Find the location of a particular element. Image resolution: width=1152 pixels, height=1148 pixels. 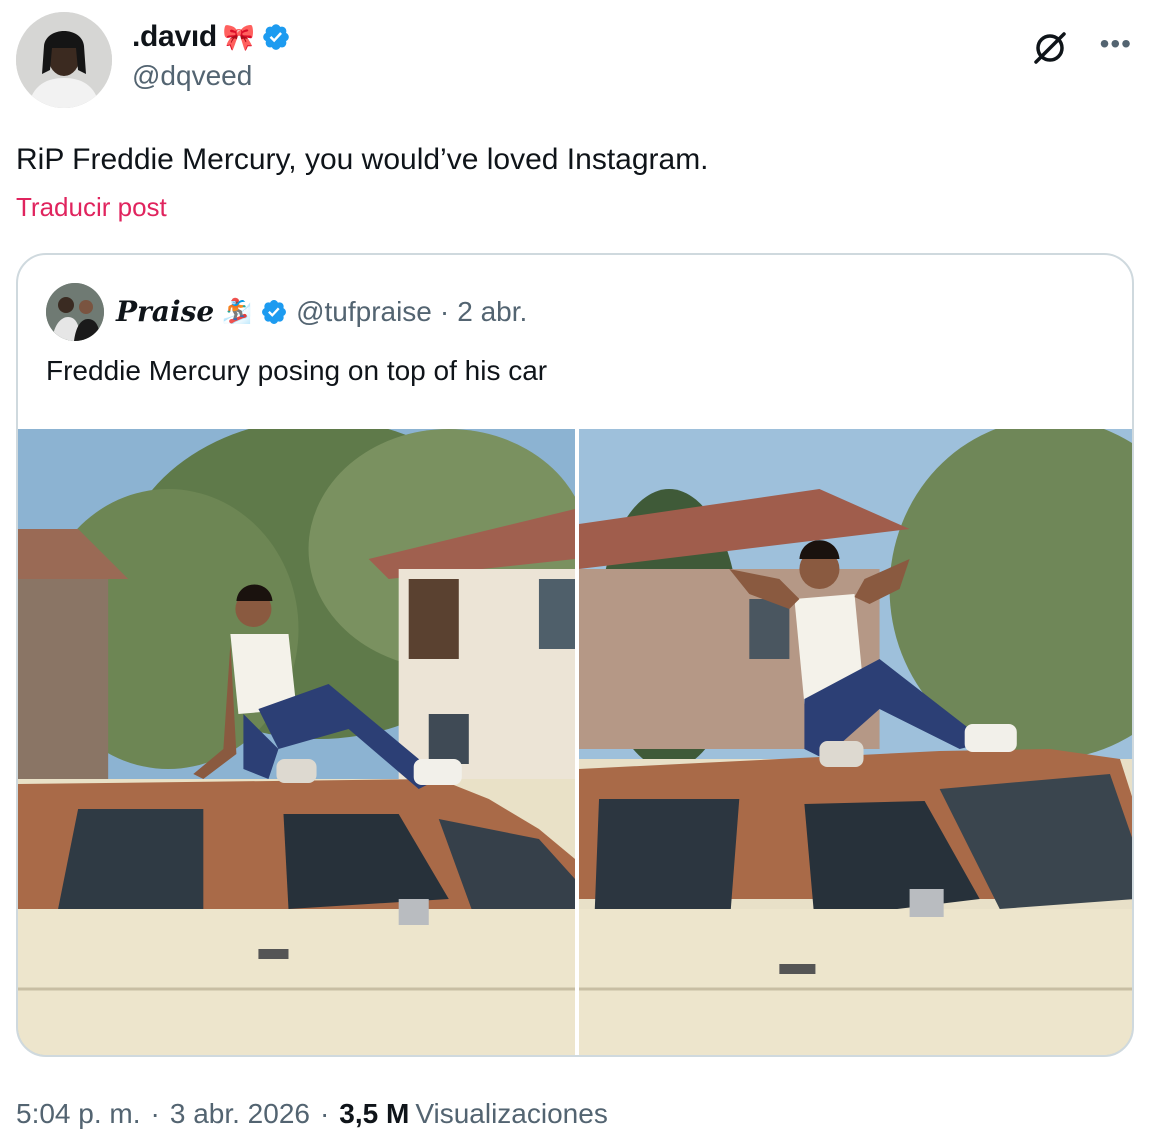

ribbon-emoji: 🎀 is located at coordinates (239, 36).